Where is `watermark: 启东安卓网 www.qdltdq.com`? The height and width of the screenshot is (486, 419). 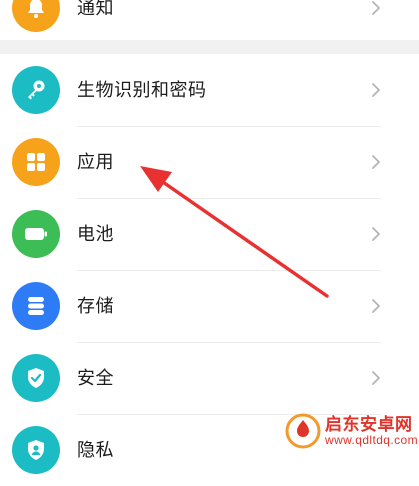 watermark: 启东安卓网 www.qdltdq.com is located at coordinates (352, 431).